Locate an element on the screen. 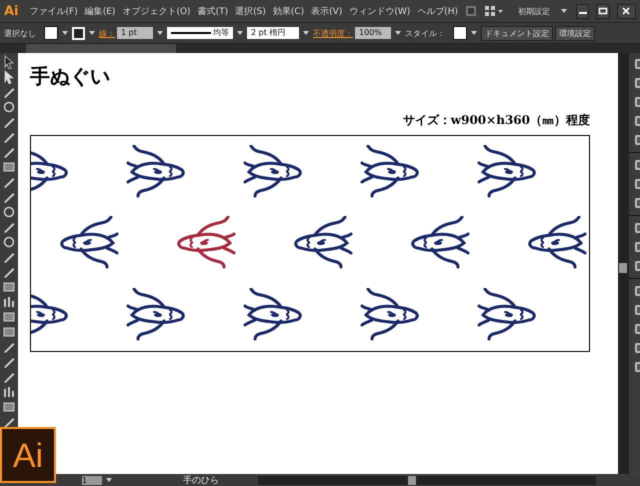  menu-item: 効果(C) is located at coordinates (288, 11).